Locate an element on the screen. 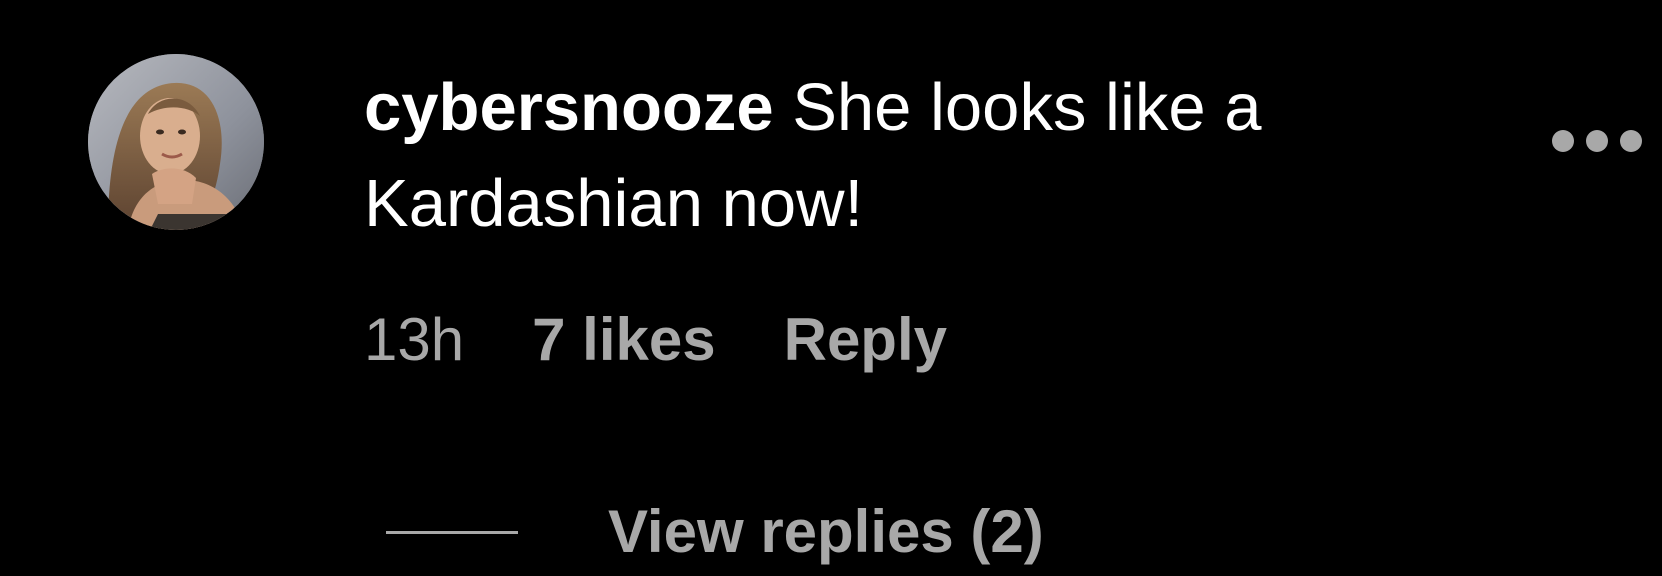 This screenshot has width=1662, height=576. profile-photo is located at coordinates (176, 142).